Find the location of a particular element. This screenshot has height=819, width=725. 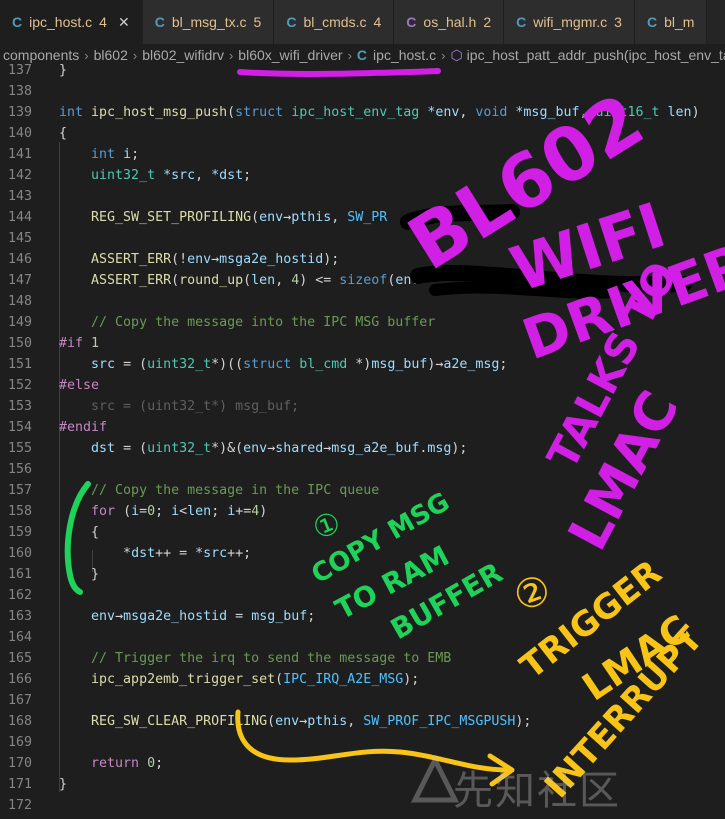

line-number: 138 is located at coordinates (19, 91).